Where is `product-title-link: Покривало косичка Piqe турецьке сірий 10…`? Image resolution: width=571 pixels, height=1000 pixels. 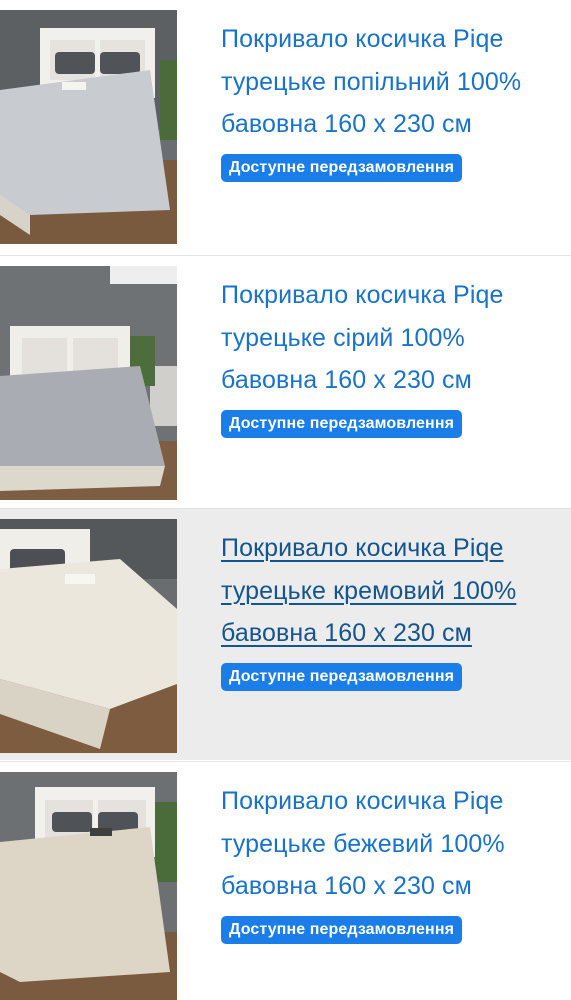
product-title-link: Покривало косичка Piqe турецьке сірий 10… is located at coordinates (386, 338).